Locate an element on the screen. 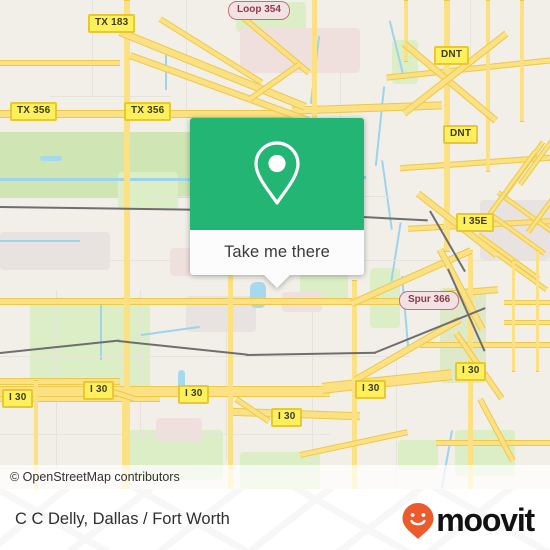 This screenshot has width=550, height=550. take-me-there-label: Take me there is located at coordinates (277, 252).